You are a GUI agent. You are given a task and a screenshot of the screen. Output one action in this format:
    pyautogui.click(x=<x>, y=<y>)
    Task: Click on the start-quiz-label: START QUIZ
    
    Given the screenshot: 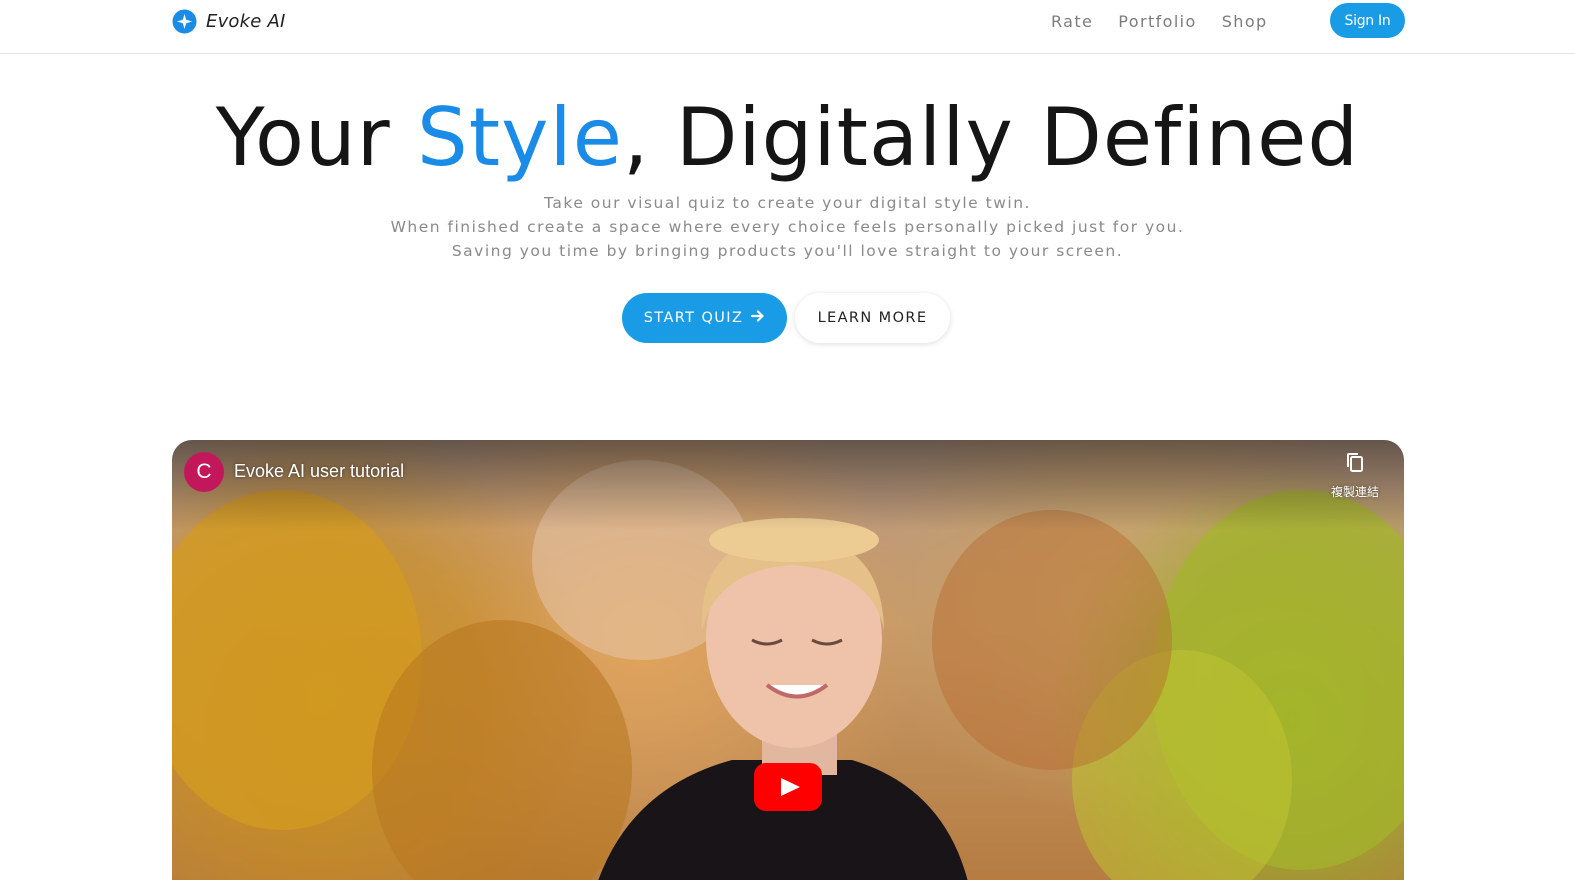 What is the action you would take?
    pyautogui.click(x=693, y=318)
    